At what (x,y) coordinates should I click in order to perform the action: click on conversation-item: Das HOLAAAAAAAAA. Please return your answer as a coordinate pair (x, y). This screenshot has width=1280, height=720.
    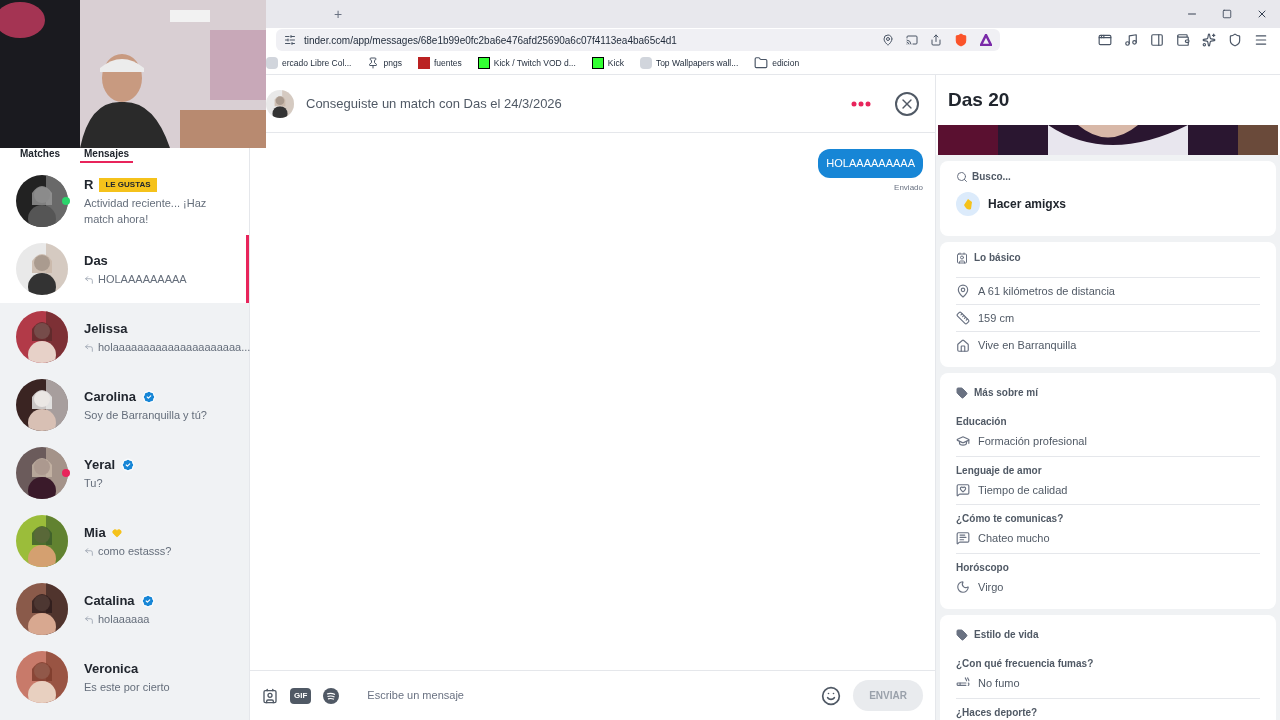
    Looking at the image, I should click on (124, 269).